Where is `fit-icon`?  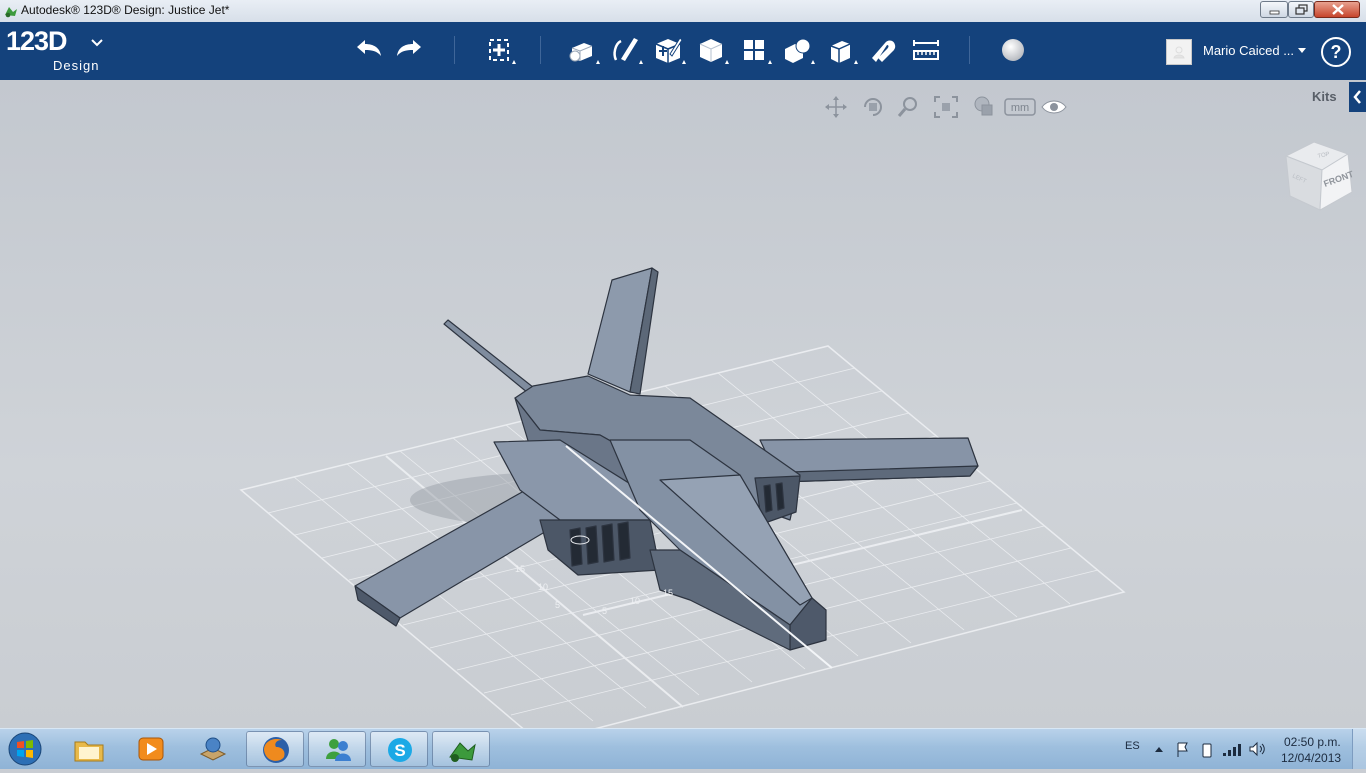
fit-icon is located at coordinates (946, 107).